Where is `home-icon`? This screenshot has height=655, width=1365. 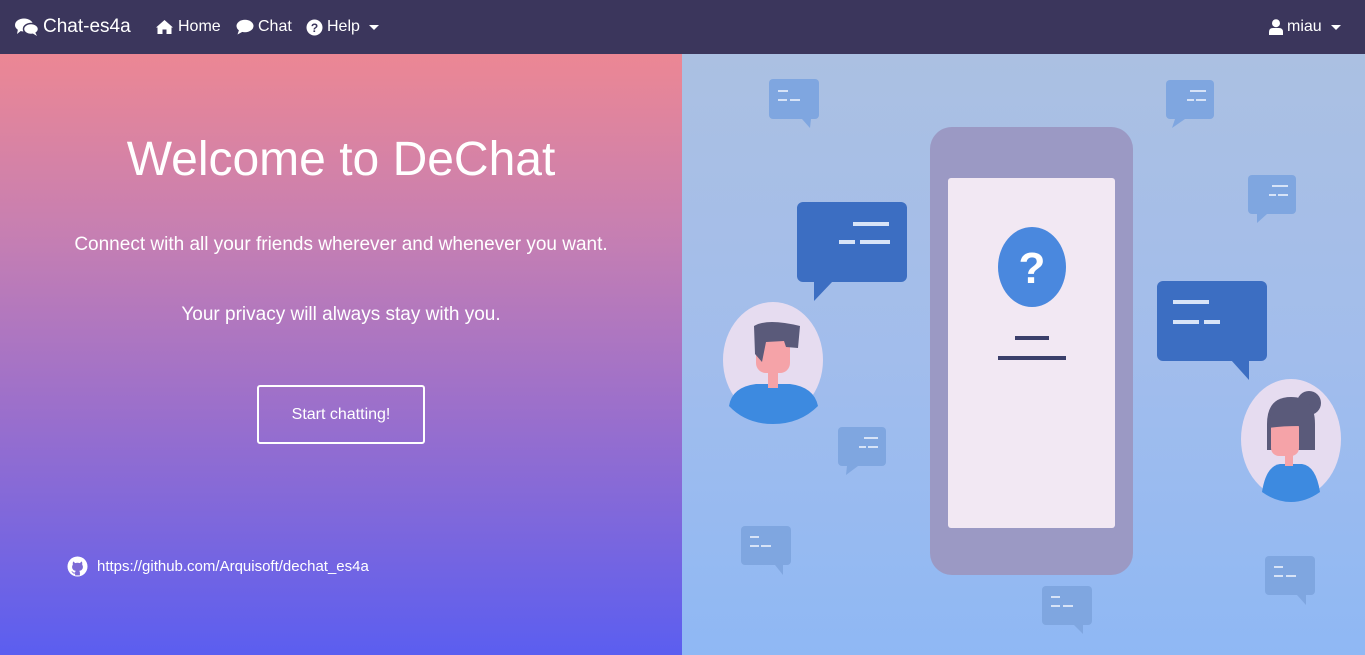
home-icon is located at coordinates (164, 27).